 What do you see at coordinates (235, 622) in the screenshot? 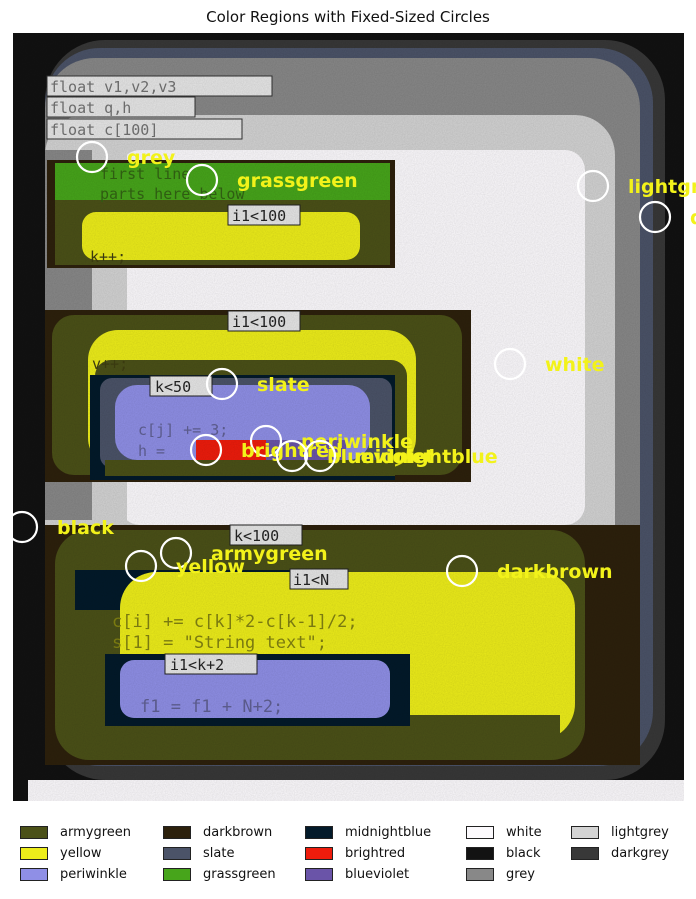
I see `code-text-14: c[i] += c[k]*2-c[k-1]/2;` at bounding box center [235, 622].